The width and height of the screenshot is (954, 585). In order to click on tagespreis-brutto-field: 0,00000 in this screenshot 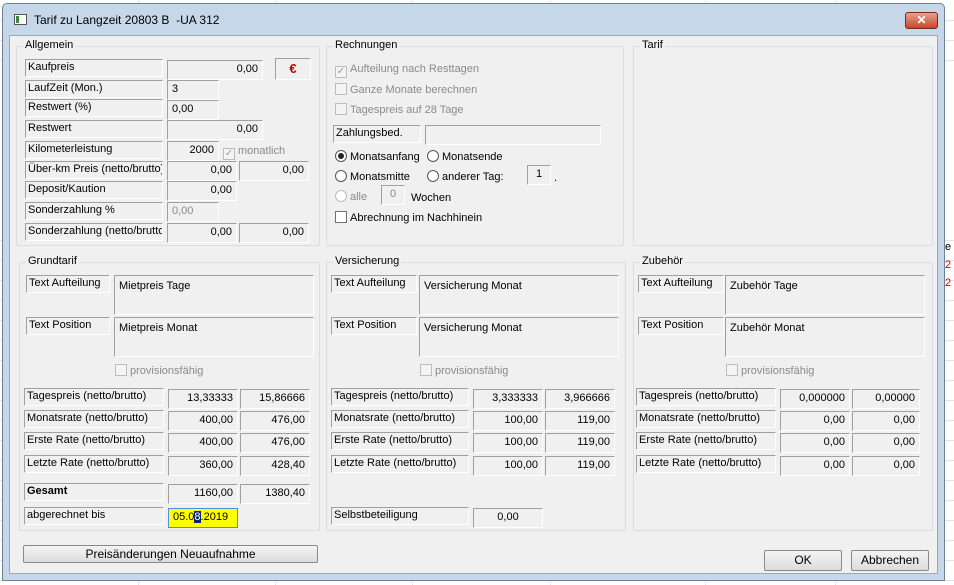, I will do `click(886, 399)`.